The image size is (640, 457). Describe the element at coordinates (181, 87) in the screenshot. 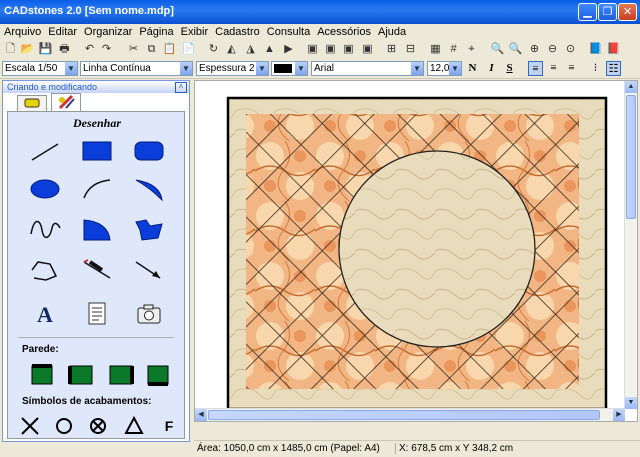

I see `collapse-icon: ˄` at that location.